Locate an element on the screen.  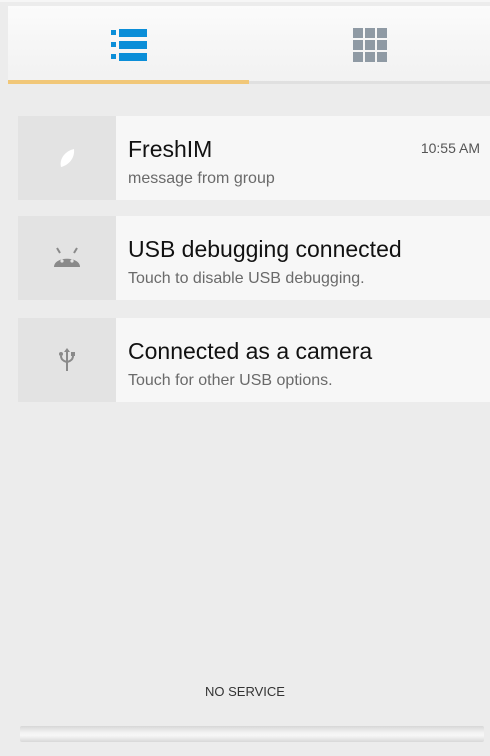
list-icon is located at coordinates (128, 45).